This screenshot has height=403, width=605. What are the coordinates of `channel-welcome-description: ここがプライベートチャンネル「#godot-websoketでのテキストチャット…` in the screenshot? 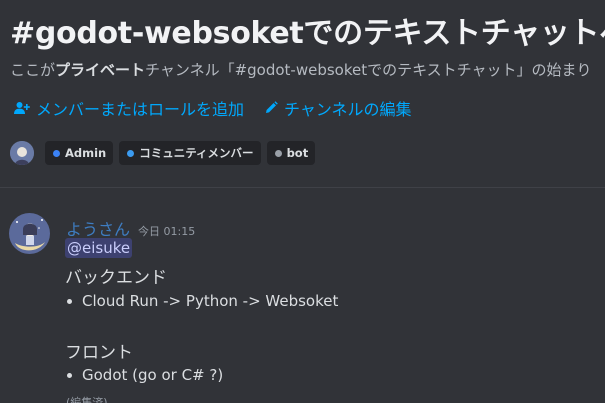 It's located at (301, 69).